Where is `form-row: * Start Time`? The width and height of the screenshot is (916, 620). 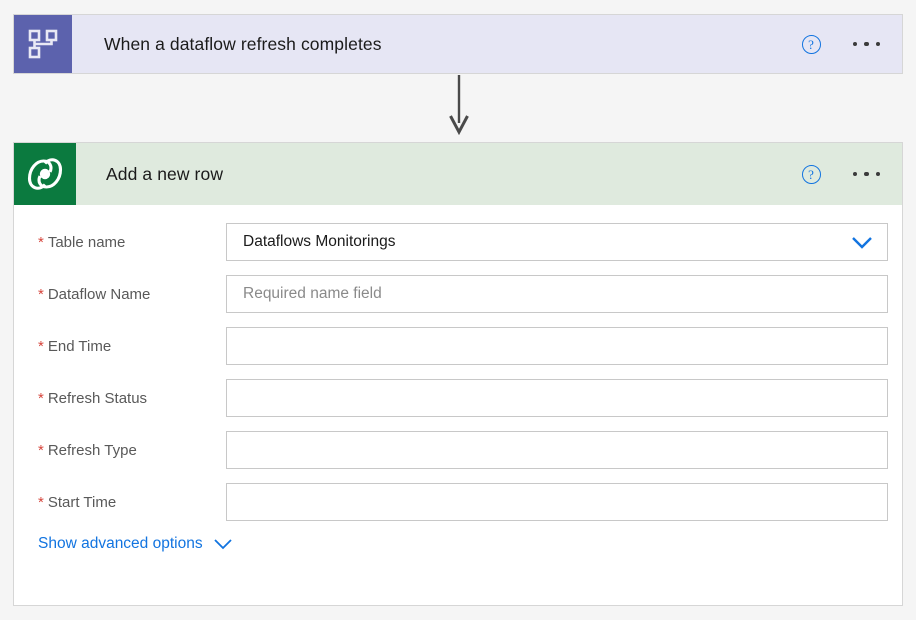 form-row: * Start Time is located at coordinates (458, 502).